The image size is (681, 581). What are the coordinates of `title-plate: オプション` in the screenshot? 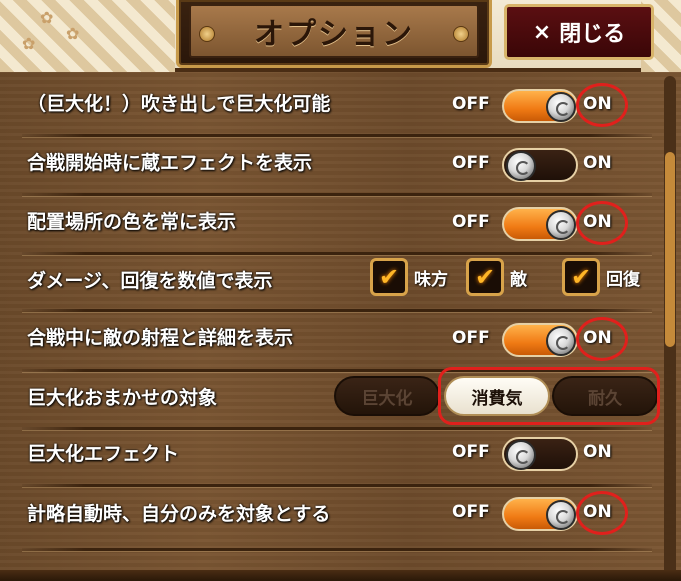 It's located at (334, 34).